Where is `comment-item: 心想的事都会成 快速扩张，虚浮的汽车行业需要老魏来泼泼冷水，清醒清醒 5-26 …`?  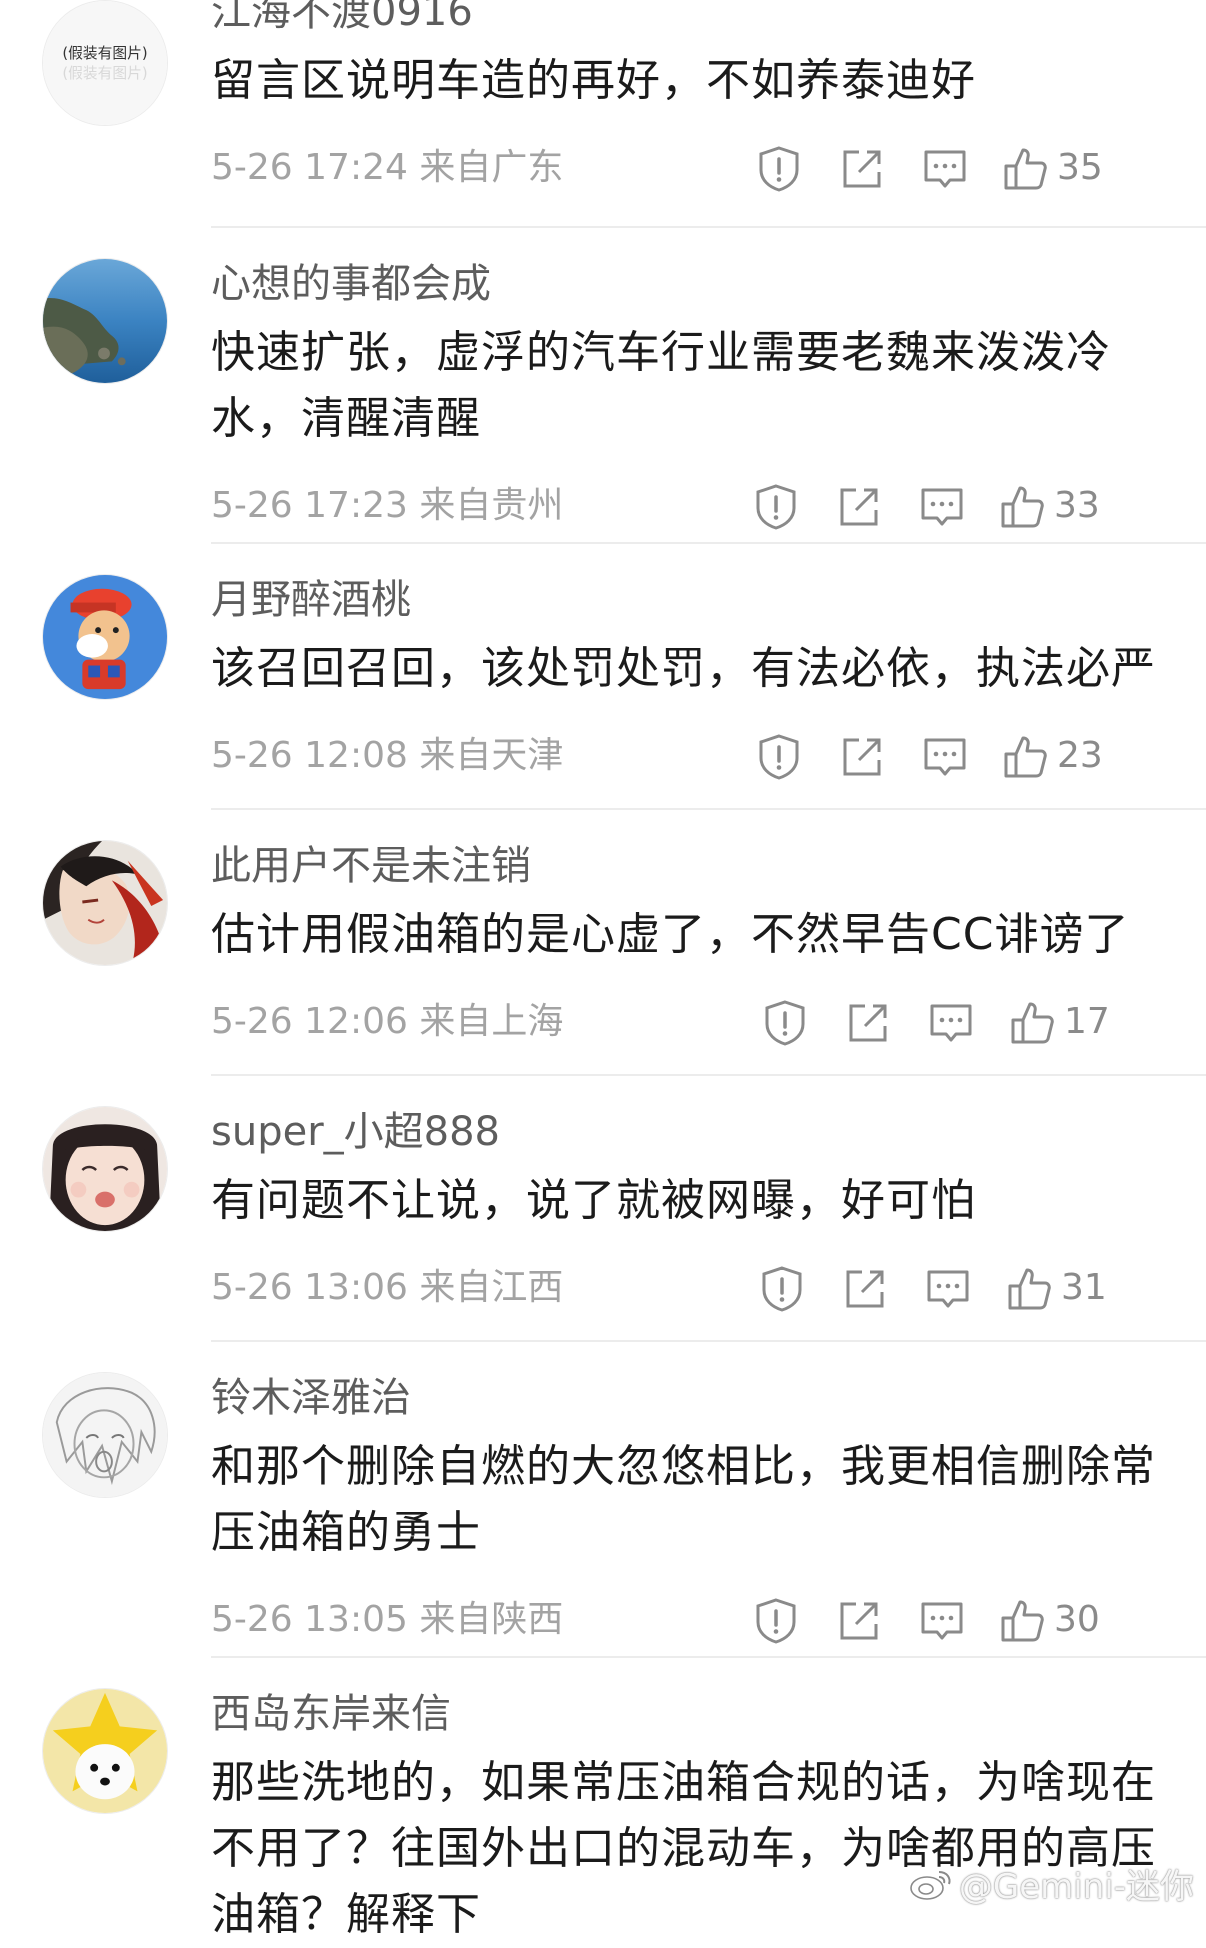
comment-item: 心想的事都会成 快速扩张，虚浮的汽车行业需要老魏来泼泼冷水，清醒清醒 5-26 … is located at coordinates (603, 397).